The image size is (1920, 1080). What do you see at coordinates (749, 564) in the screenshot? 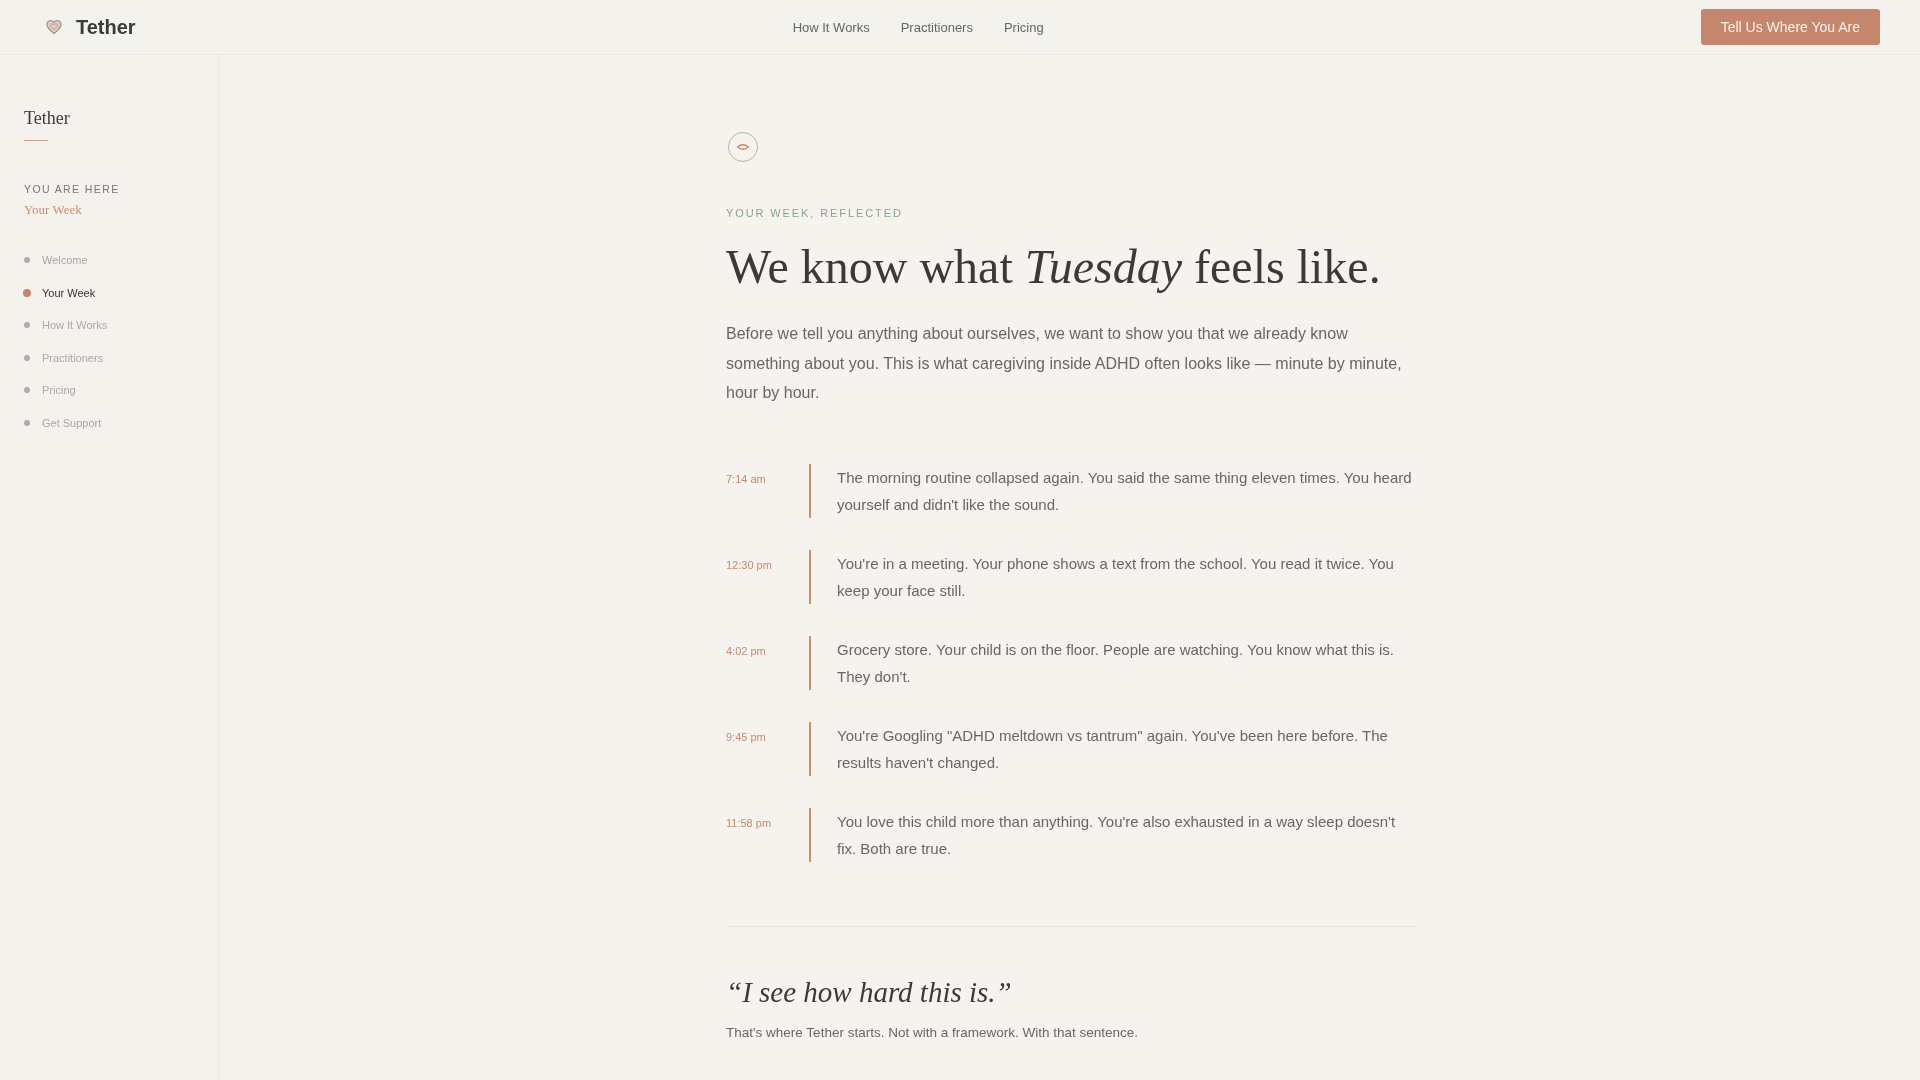
I see `timestamp: 12:30 pm` at bounding box center [749, 564].